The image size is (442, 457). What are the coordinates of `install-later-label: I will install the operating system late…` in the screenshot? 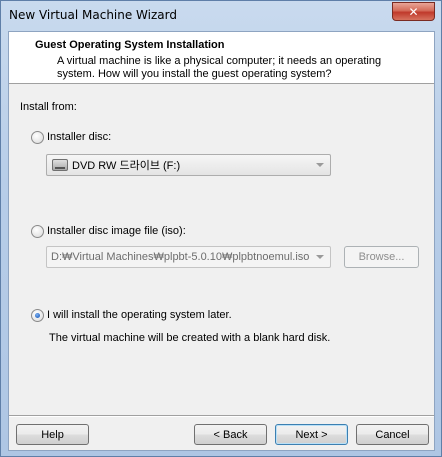 It's located at (139, 315).